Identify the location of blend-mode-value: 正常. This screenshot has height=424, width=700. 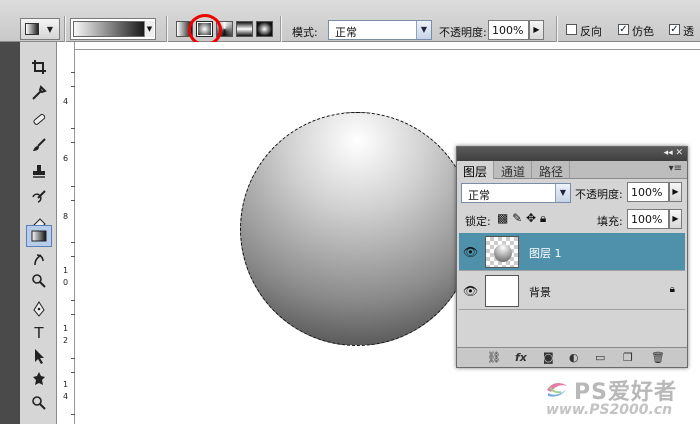
(479, 195).